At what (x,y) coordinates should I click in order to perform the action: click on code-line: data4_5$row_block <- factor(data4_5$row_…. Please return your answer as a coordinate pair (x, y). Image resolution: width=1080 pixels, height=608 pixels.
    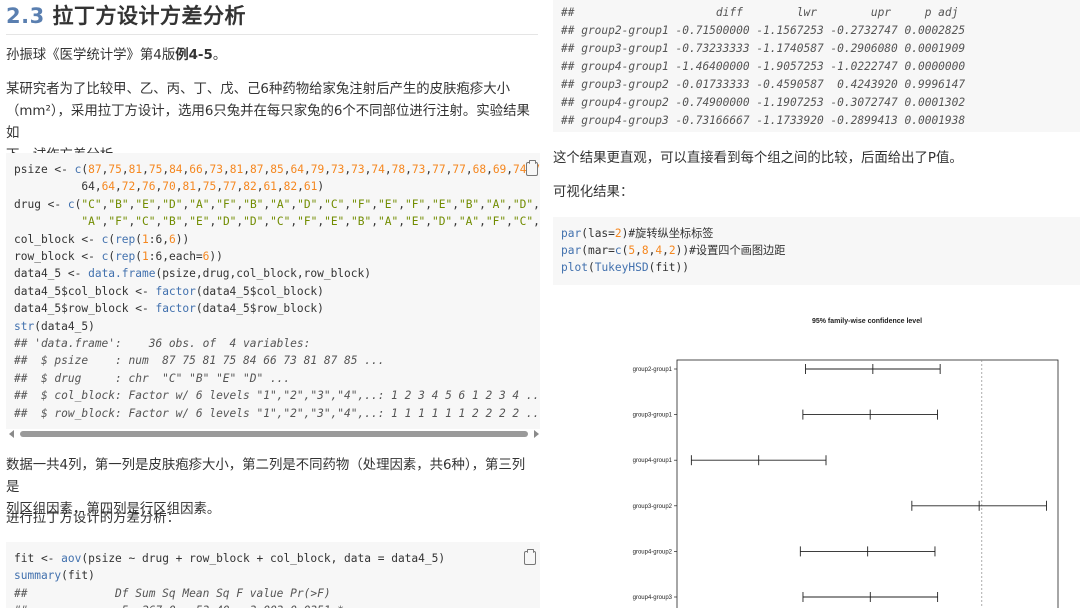
    Looking at the image, I should click on (169, 309).